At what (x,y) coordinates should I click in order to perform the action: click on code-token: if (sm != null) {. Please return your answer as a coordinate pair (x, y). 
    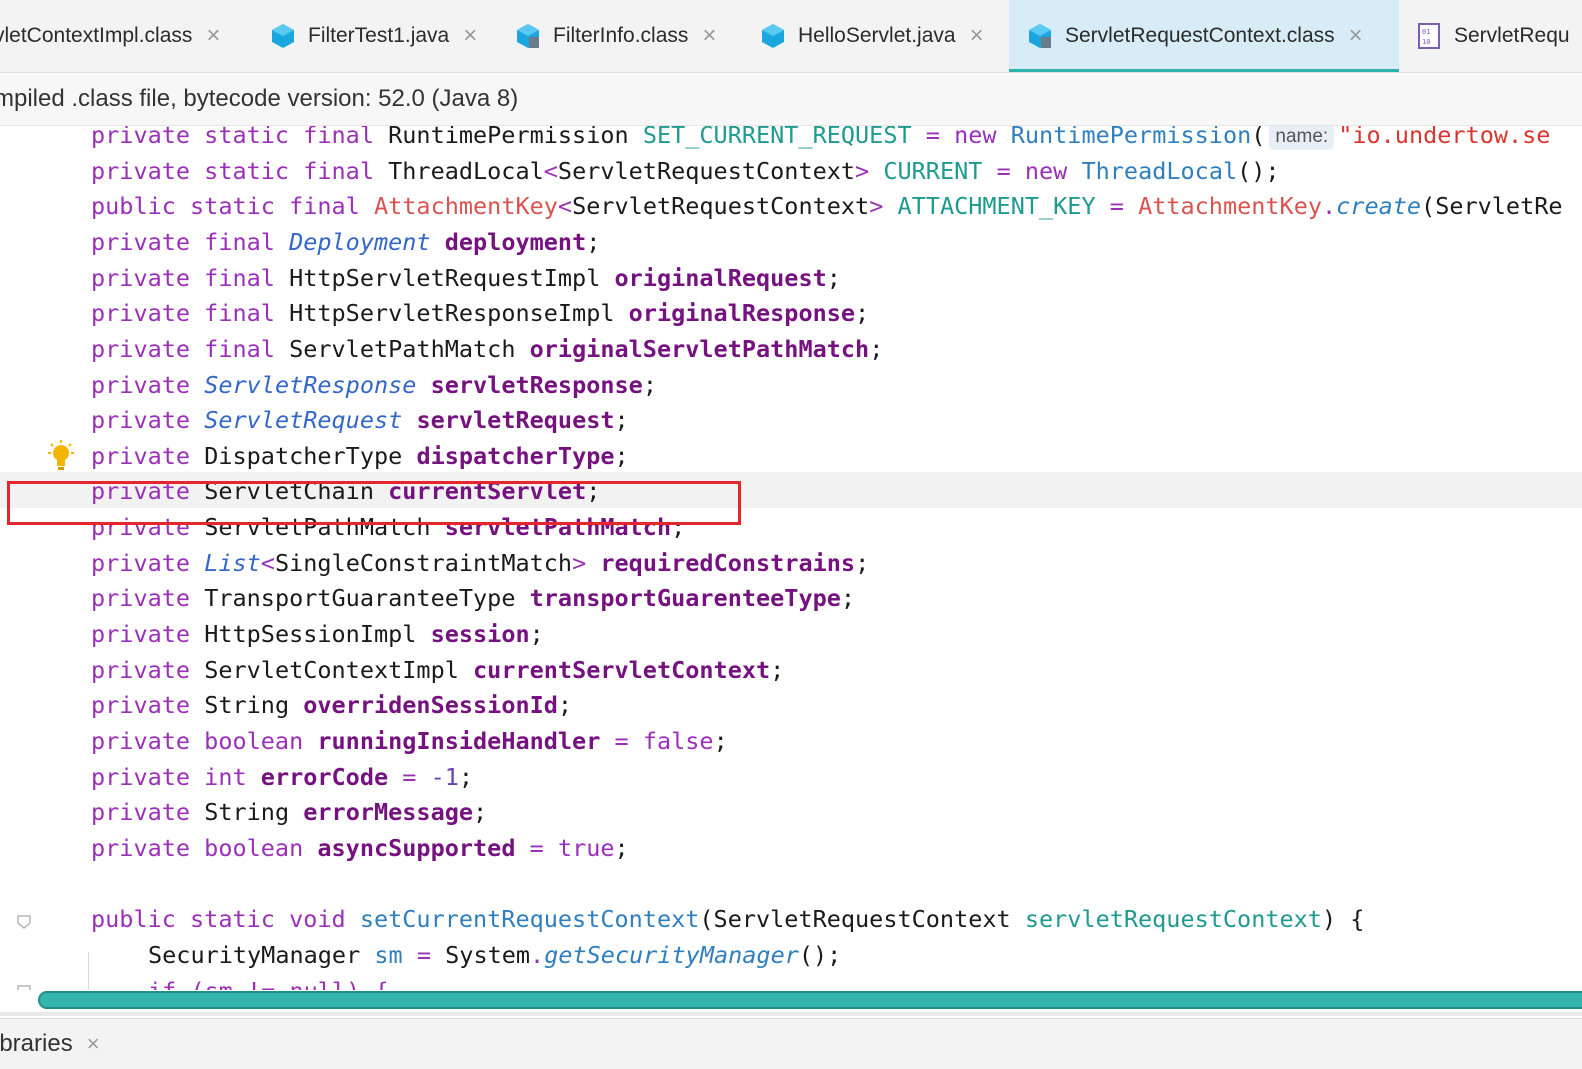
    Looking at the image, I should click on (268, 983).